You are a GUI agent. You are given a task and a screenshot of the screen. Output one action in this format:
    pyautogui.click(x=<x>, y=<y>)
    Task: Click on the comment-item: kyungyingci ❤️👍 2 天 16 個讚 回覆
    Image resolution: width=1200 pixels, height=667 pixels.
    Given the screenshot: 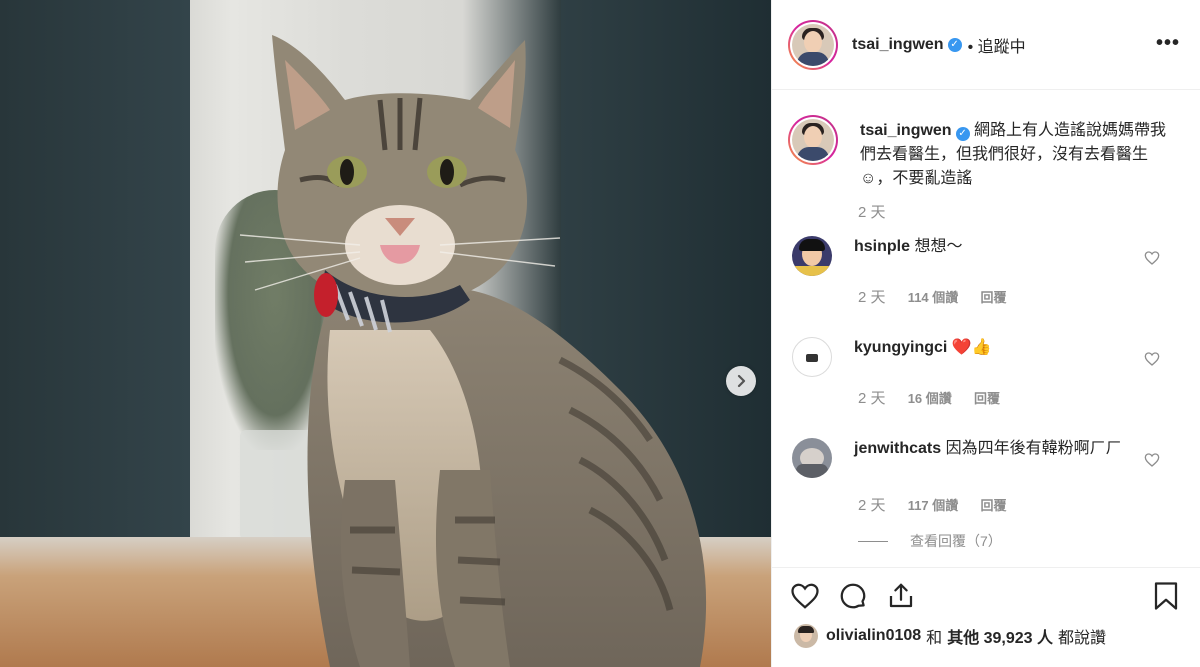 What is the action you would take?
    pyautogui.click(x=986, y=372)
    